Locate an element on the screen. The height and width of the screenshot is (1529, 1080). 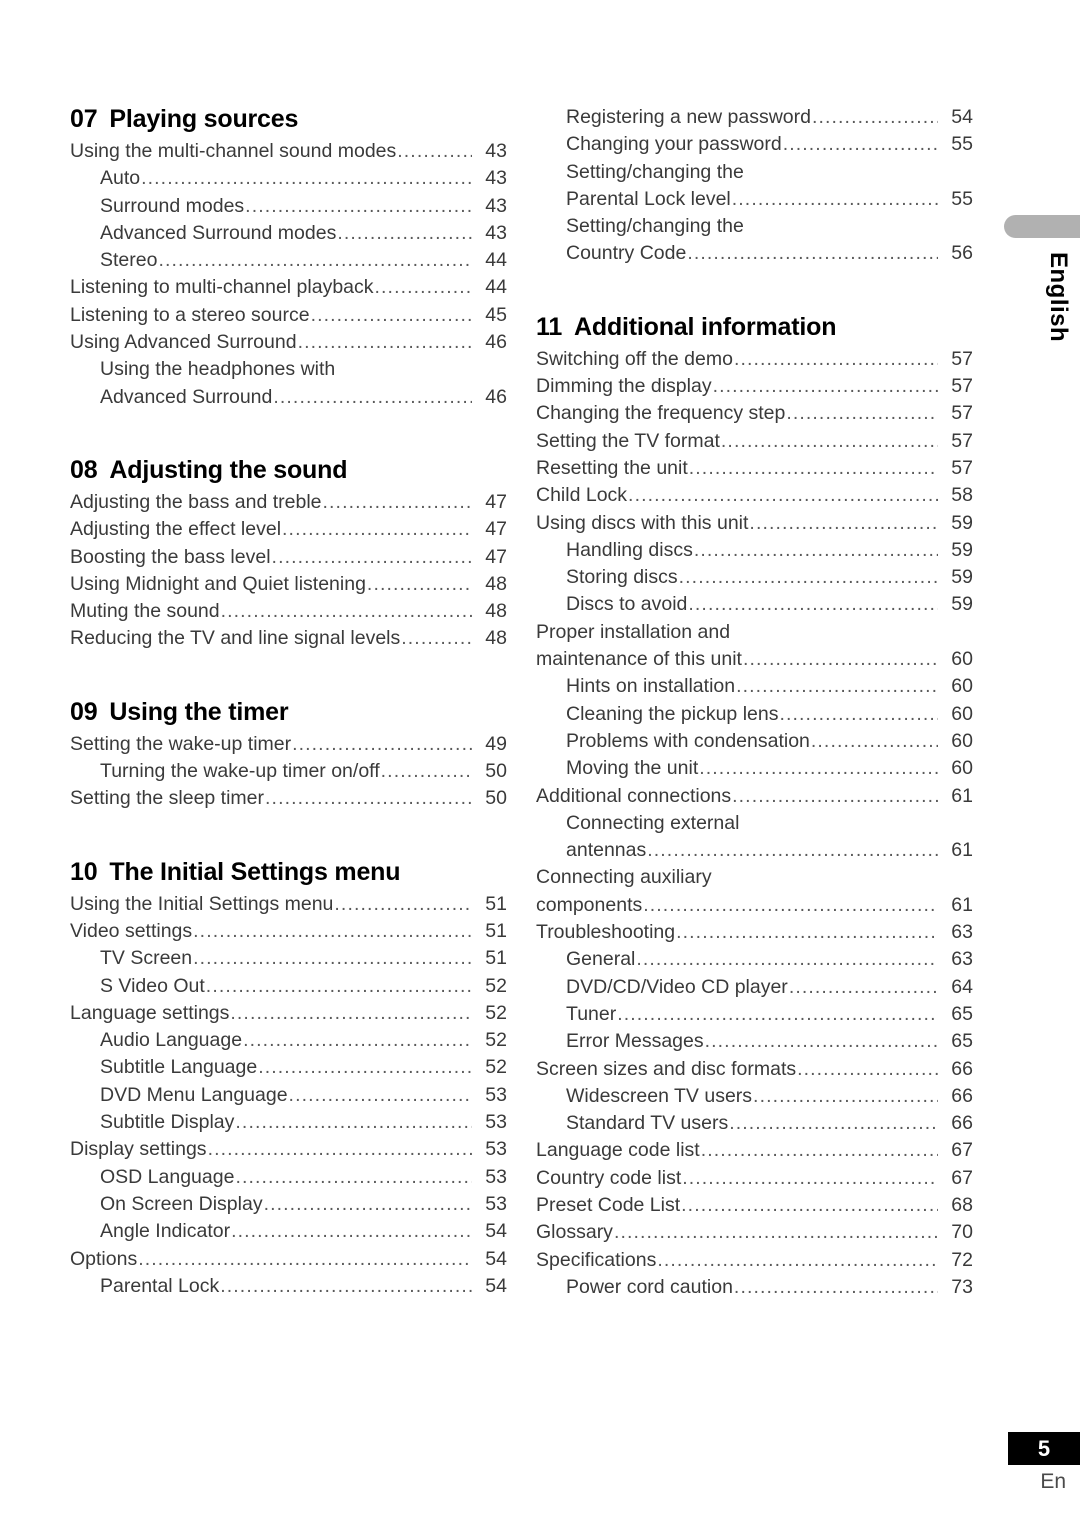
toc-section-heading: 11 Additional information is located at coordinates (754, 327).